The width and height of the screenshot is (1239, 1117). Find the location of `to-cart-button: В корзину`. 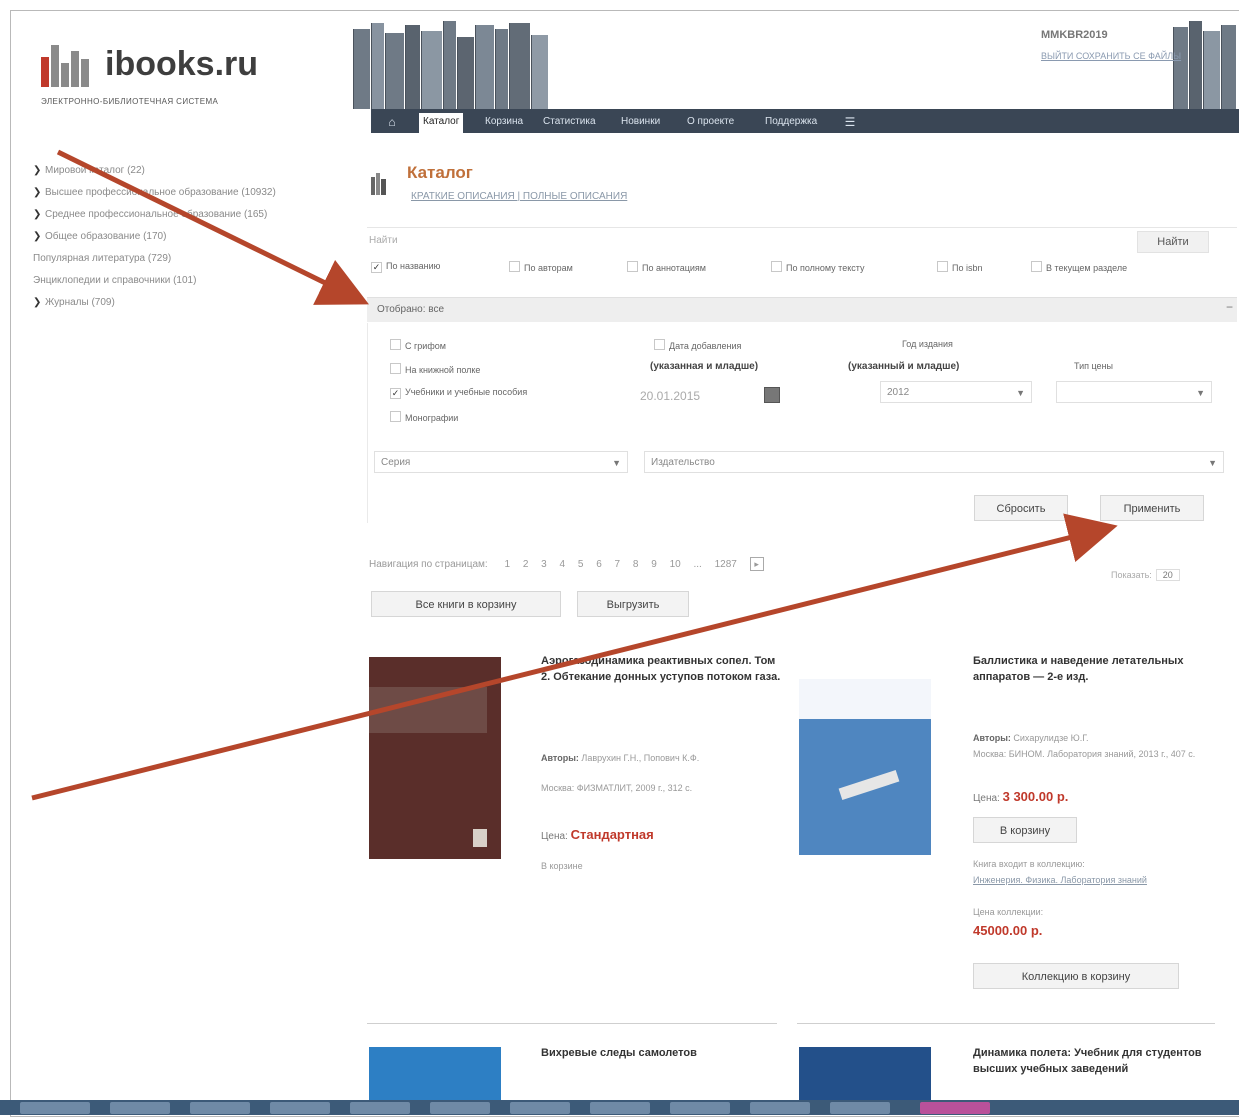

to-cart-button: В корзину is located at coordinates (1025, 830).